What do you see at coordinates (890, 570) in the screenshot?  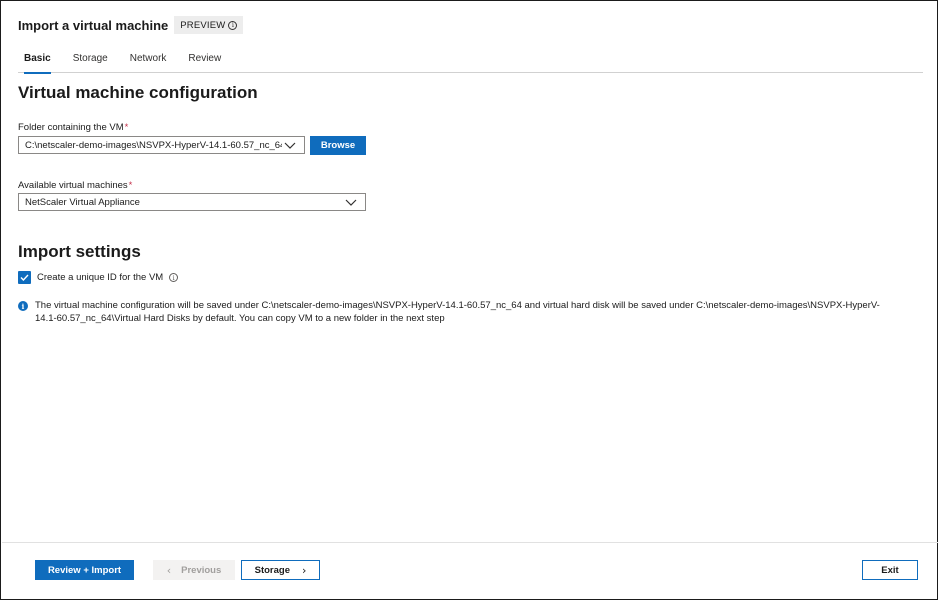 I see `exit-button: Exit` at bounding box center [890, 570].